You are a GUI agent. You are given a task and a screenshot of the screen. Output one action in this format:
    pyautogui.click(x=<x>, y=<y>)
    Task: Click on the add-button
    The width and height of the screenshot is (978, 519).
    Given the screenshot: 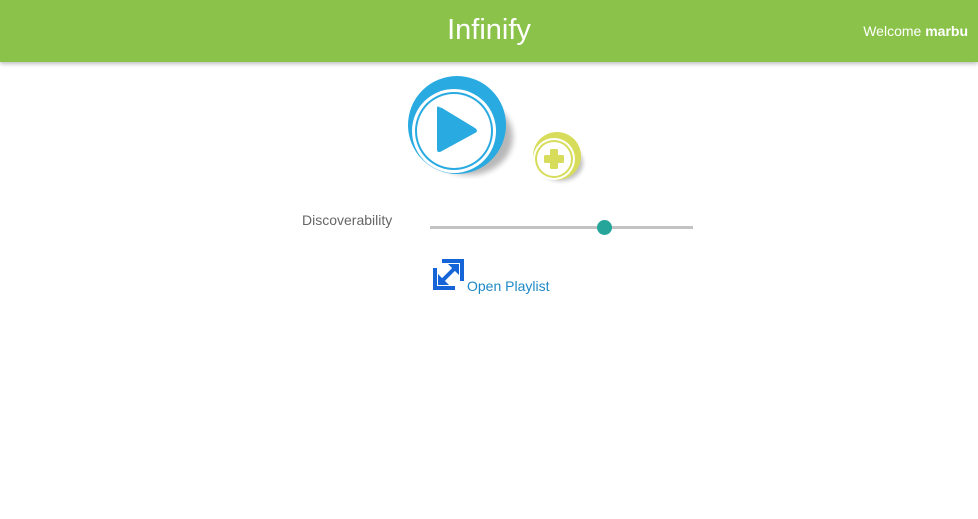 What is the action you would take?
    pyautogui.click(x=559, y=159)
    